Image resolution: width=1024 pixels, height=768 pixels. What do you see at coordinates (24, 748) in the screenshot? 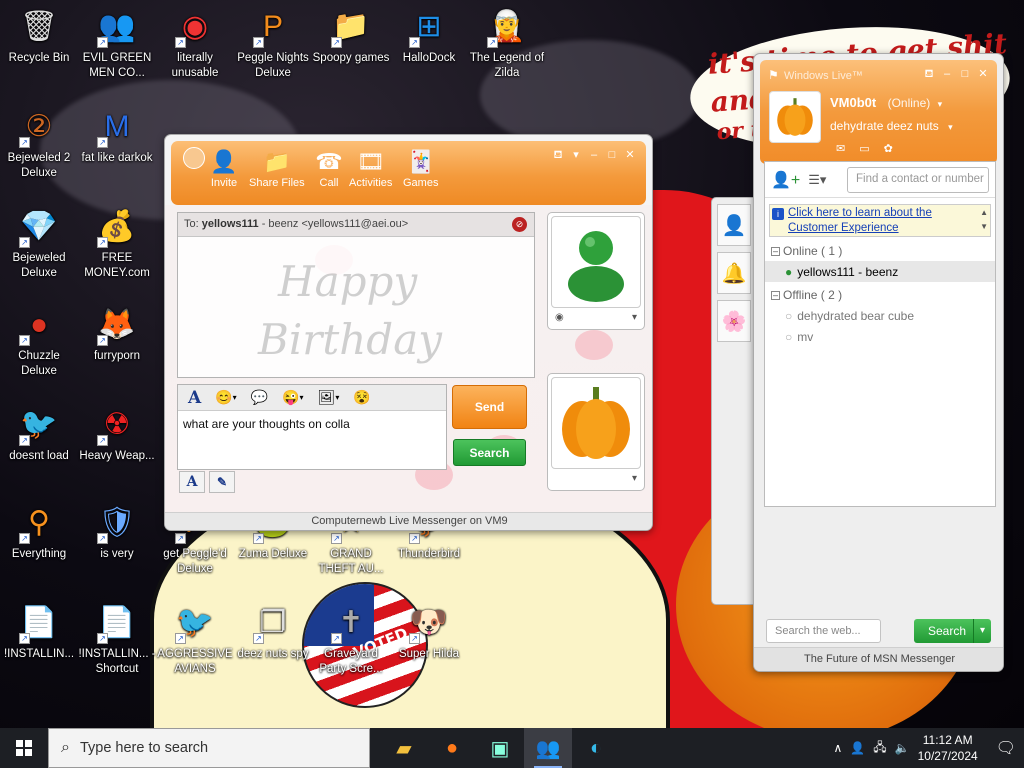
I see `start-button` at bounding box center [24, 748].